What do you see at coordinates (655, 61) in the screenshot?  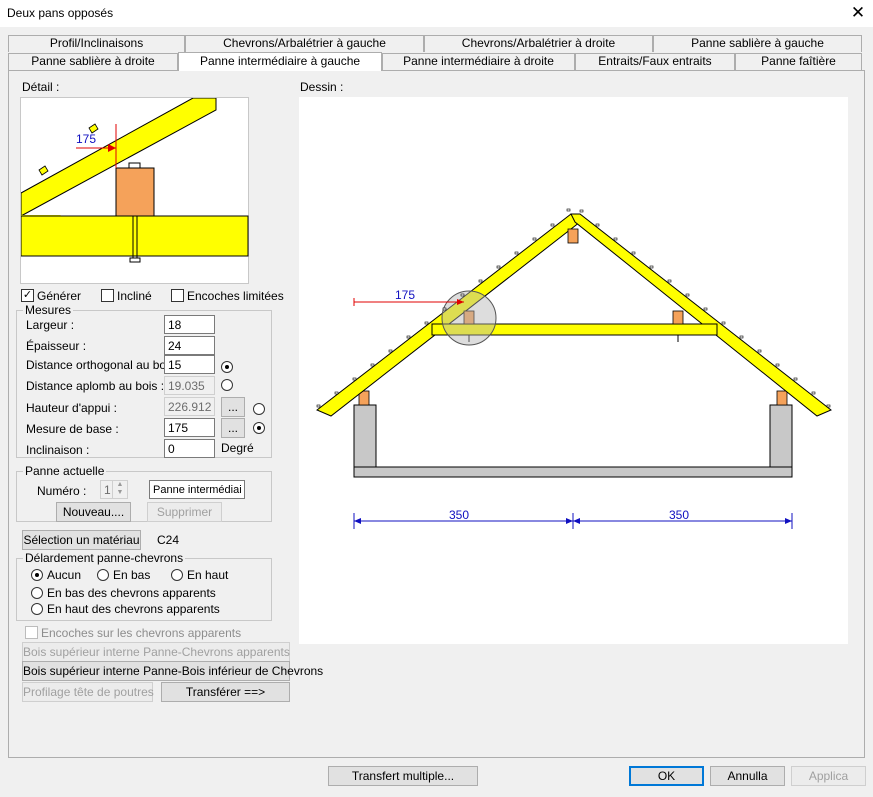 I see `tab-entraits: Entraits/Faux entraits` at bounding box center [655, 61].